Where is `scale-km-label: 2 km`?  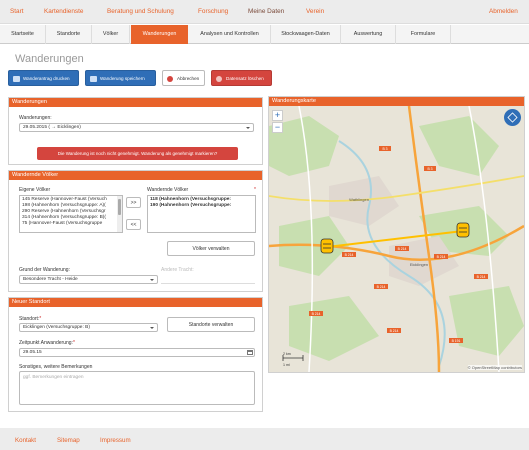
scale-km-label: 2 km is located at coordinates (287, 354).